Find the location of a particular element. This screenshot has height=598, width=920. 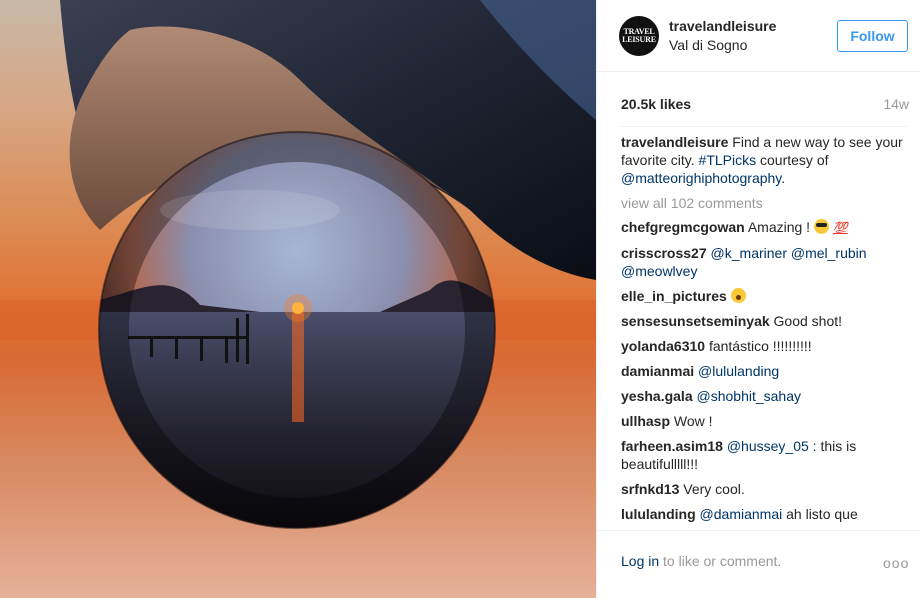

comment-username: lululanding is located at coordinates (658, 514).